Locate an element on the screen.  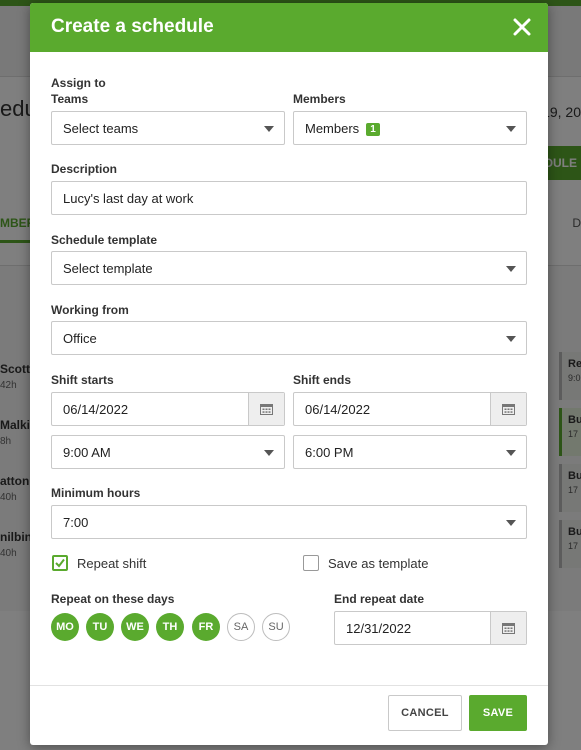
day-toggle-sa: SA is located at coordinates (241, 627).